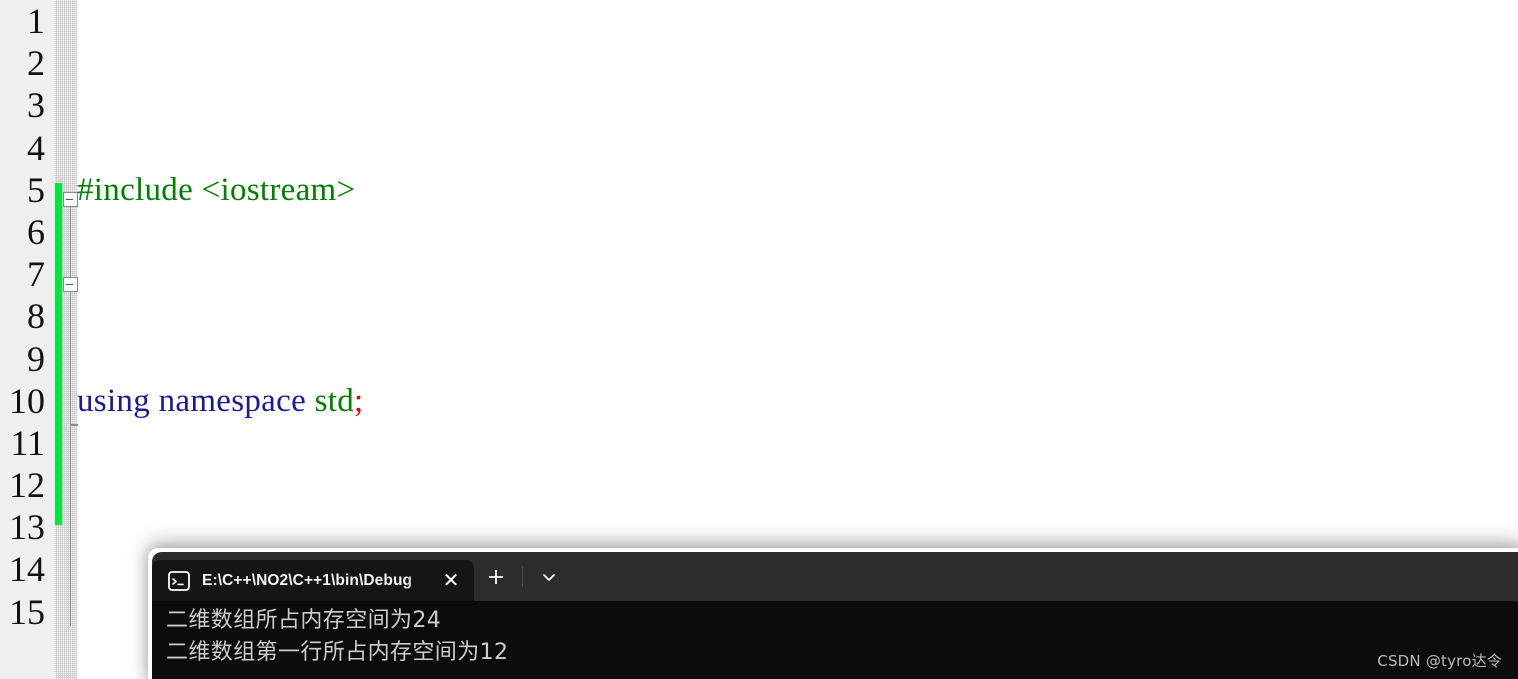 The width and height of the screenshot is (1518, 679). Describe the element at coordinates (451, 581) in the screenshot. I see `close-icon: ✕` at that location.